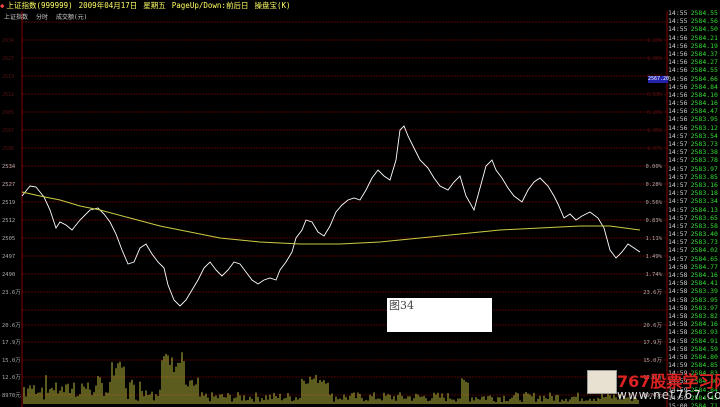 This screenshot has height=407, width=720. What do you see at coordinates (654, 131) in the screenshot?
I see `right-axis-label-dim: 1.35%` at bounding box center [654, 131].